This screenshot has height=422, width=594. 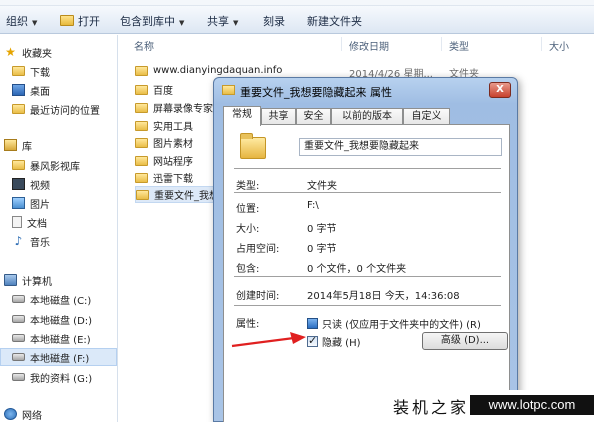 What do you see at coordinates (268, 340) in the screenshot?
I see `red-arrow-icon` at bounding box center [268, 340].